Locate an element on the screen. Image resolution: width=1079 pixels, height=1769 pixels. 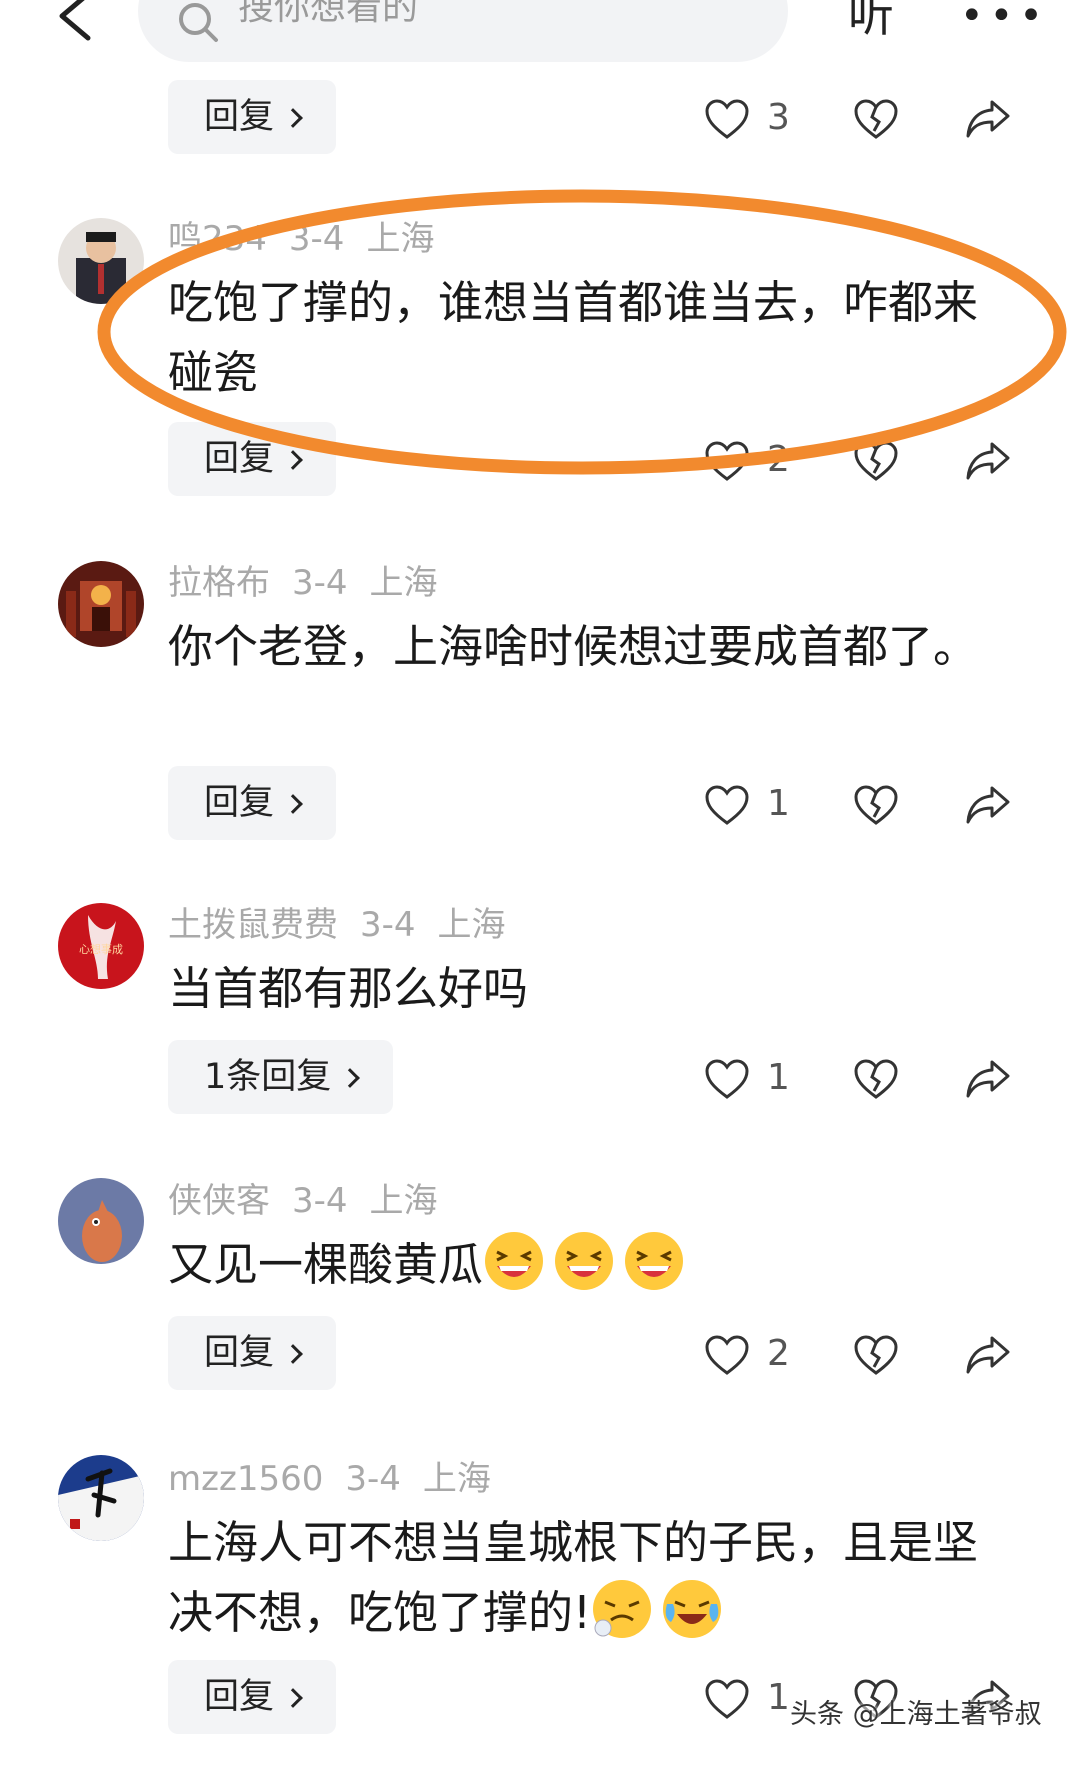
highlight-circle-annotation is located at coordinates (582, 332).